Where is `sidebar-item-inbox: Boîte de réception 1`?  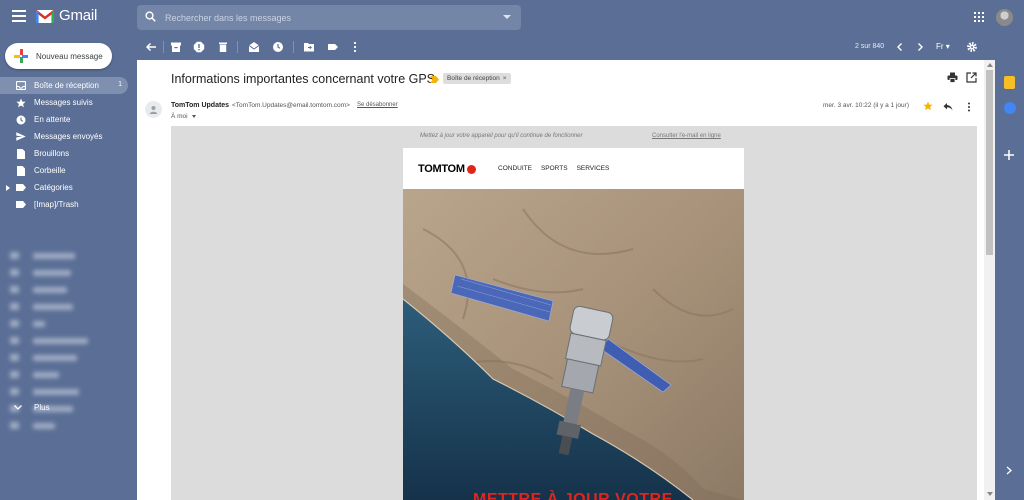 sidebar-item-inbox: Boîte de réception 1 is located at coordinates (64, 85).